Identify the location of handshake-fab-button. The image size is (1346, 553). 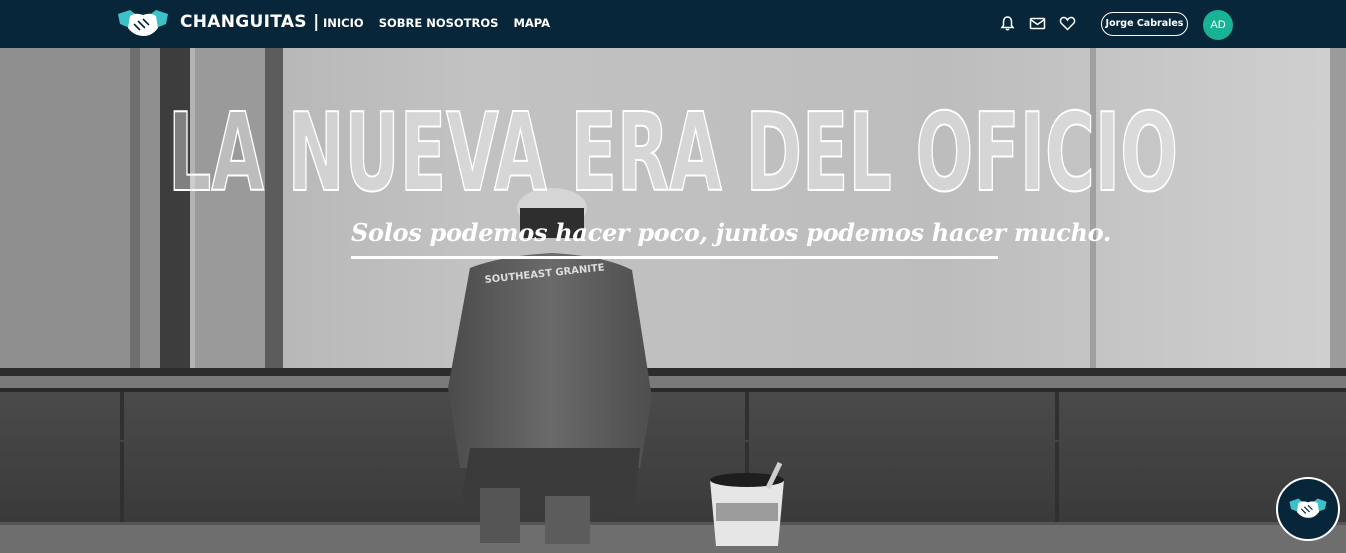
(1308, 509).